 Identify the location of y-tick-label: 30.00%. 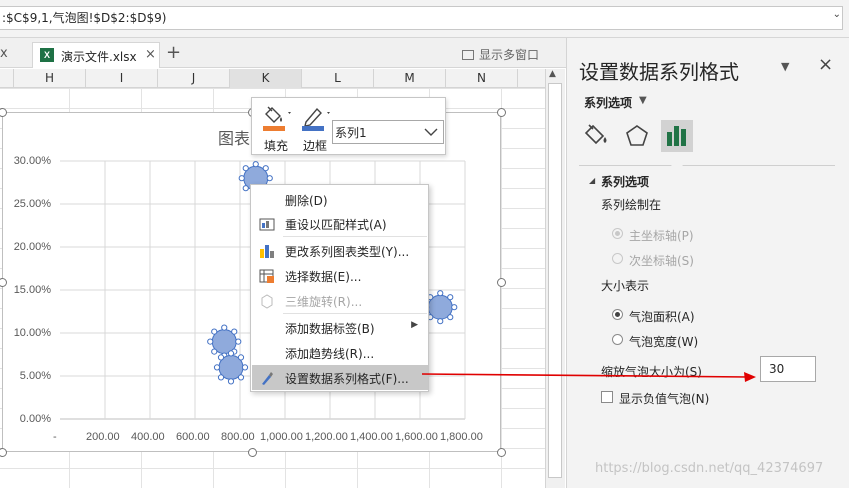
(32, 161).